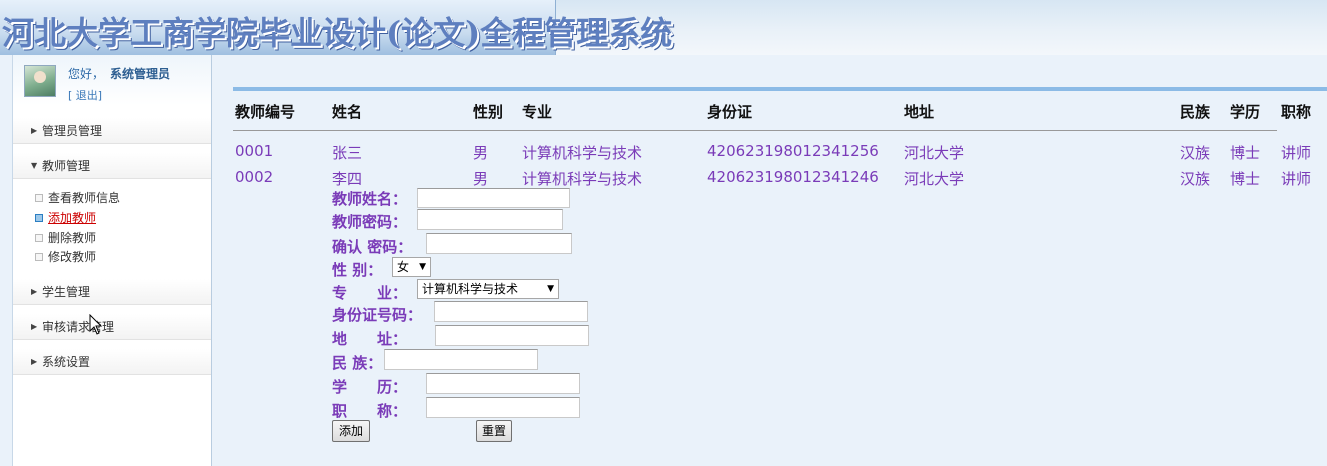  Describe the element at coordinates (490, 219) in the screenshot. I see `teacher-password-input` at that location.